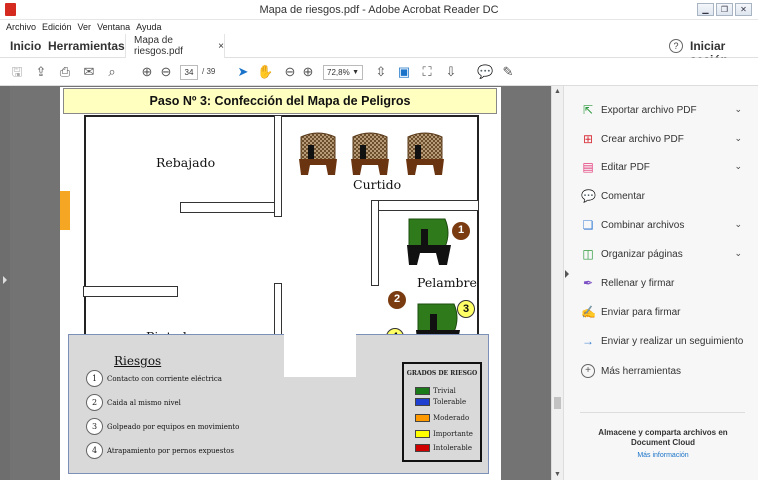 The height and width of the screenshot is (480, 758). Describe the element at coordinates (588, 167) in the screenshot. I see `edit-pdf-icon: ▤` at that location.